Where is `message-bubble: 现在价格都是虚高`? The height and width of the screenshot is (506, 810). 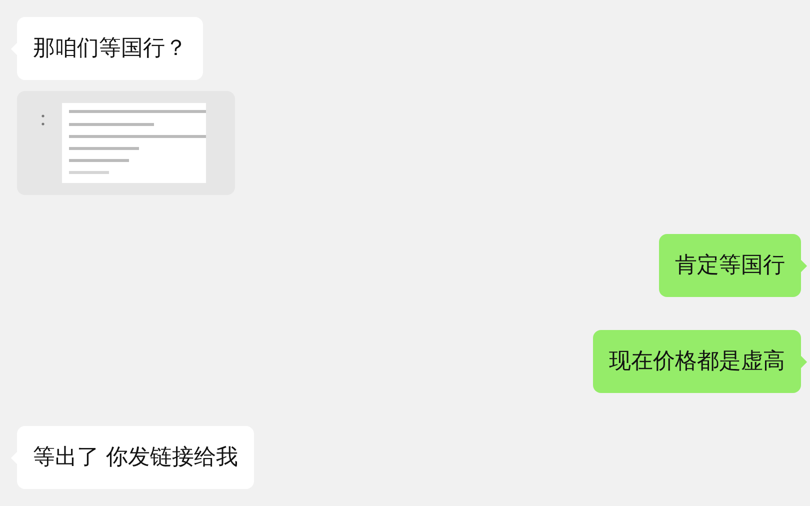
message-bubble: 现在价格都是虚高 is located at coordinates (697, 361).